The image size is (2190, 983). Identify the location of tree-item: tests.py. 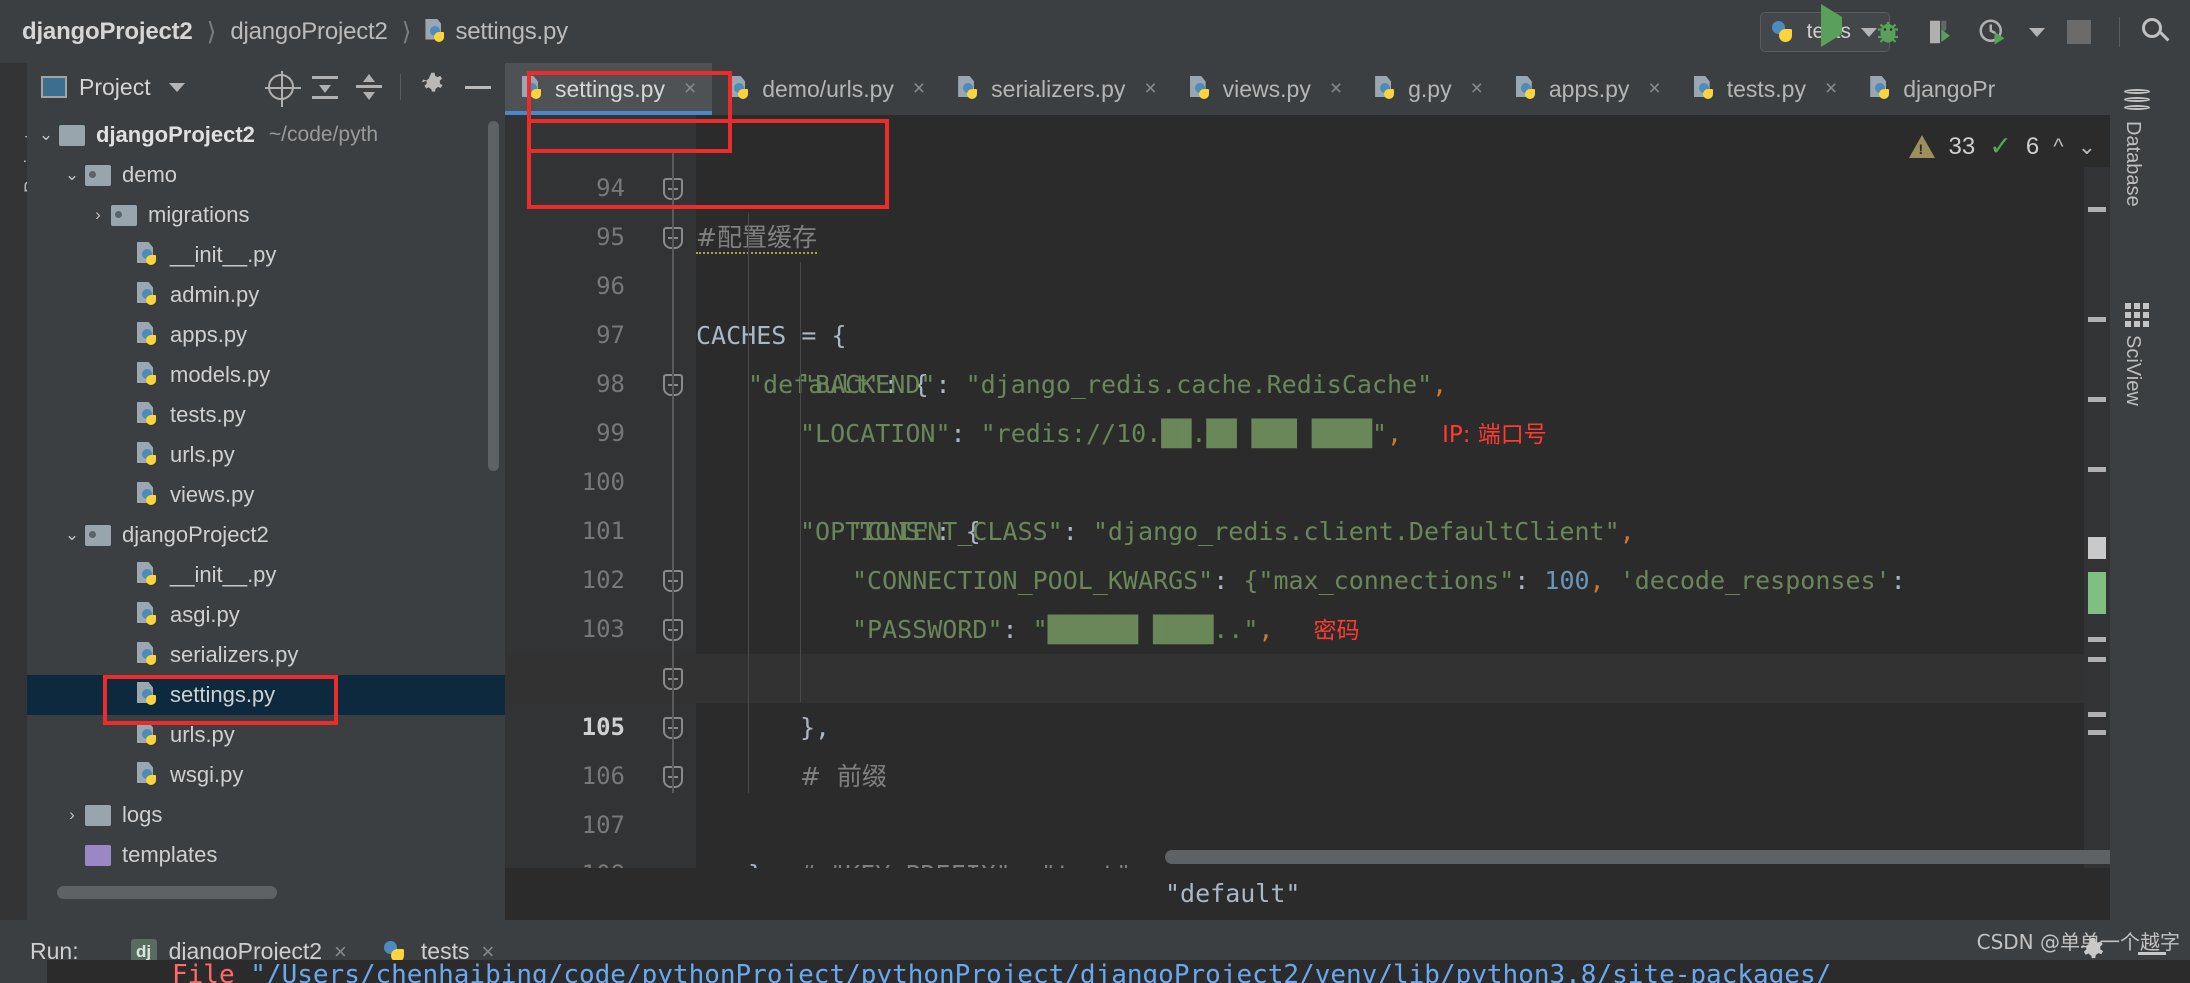
(266, 415).